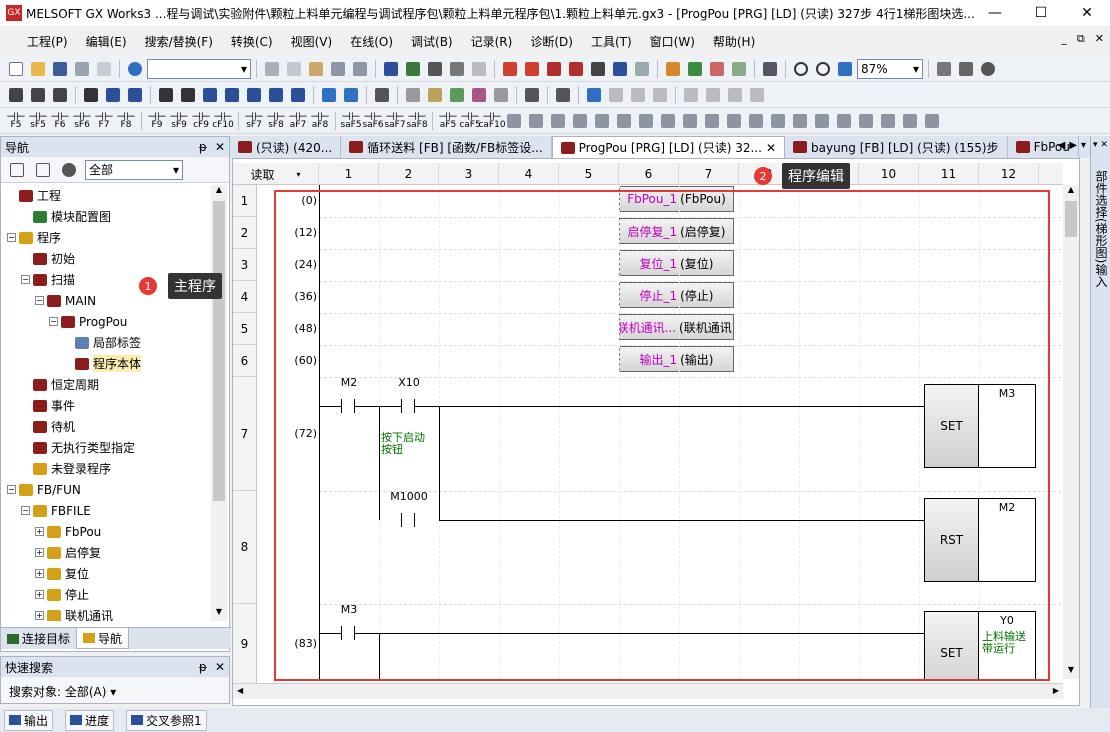  Describe the element at coordinates (17, 170) in the screenshot. I see `tree-view-icon` at that location.